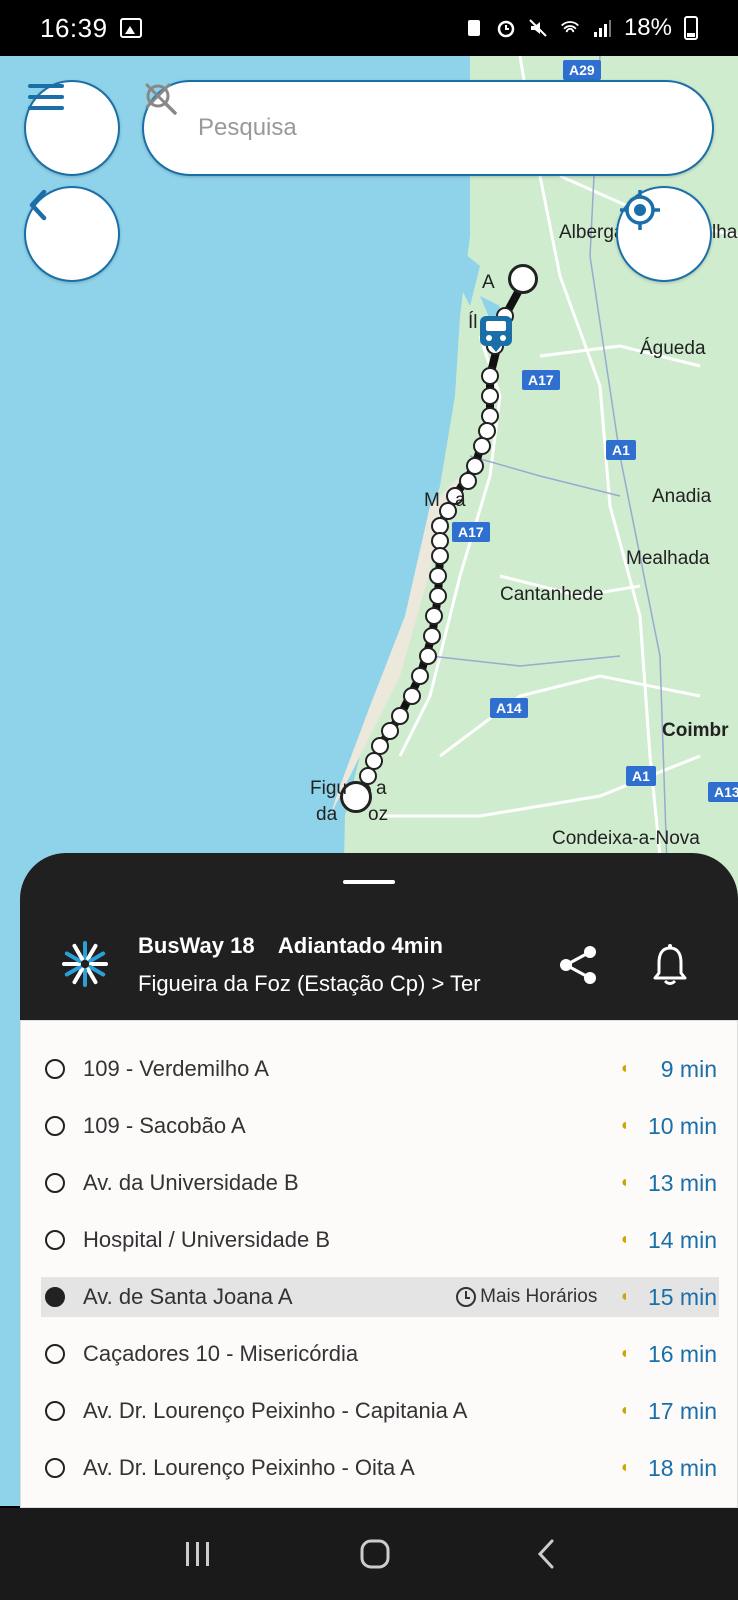 Image resolution: width=738 pixels, height=1600 pixels. I want to click on chevron-left-icon, so click(38, 205).